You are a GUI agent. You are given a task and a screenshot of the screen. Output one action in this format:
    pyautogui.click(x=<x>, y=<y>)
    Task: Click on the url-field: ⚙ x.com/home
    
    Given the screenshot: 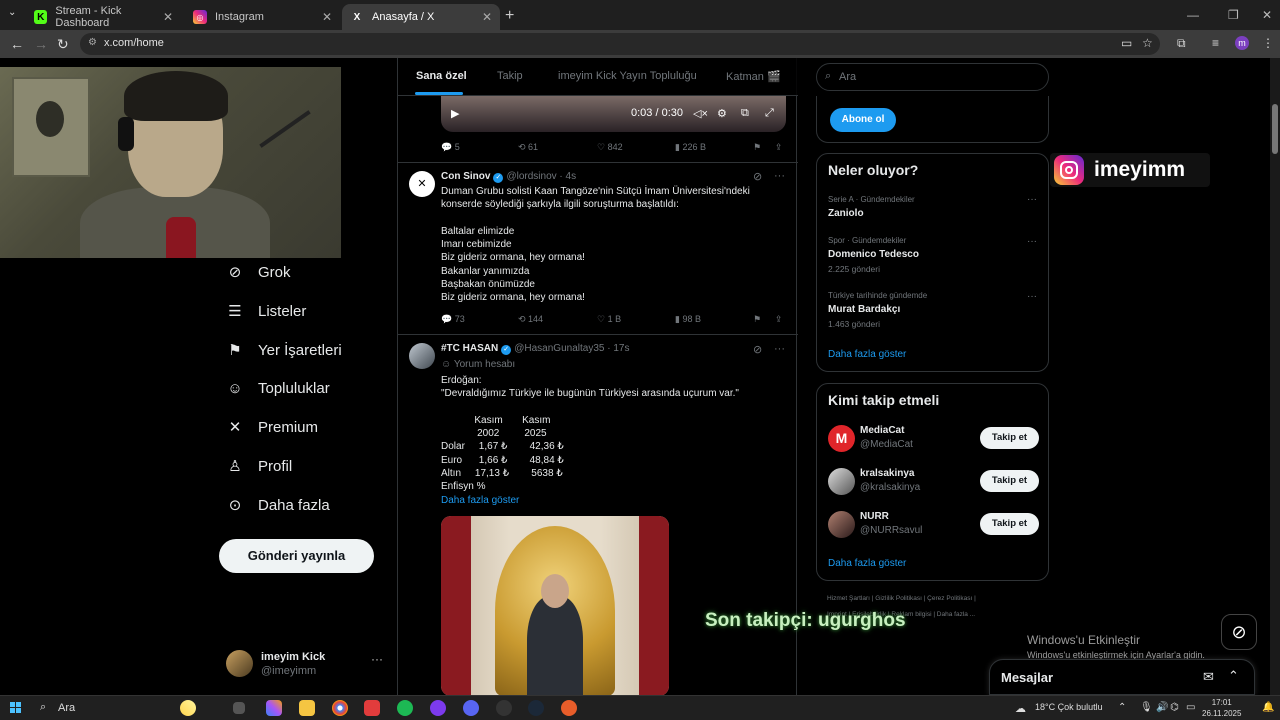 What is the action you would take?
    pyautogui.click(x=620, y=44)
    